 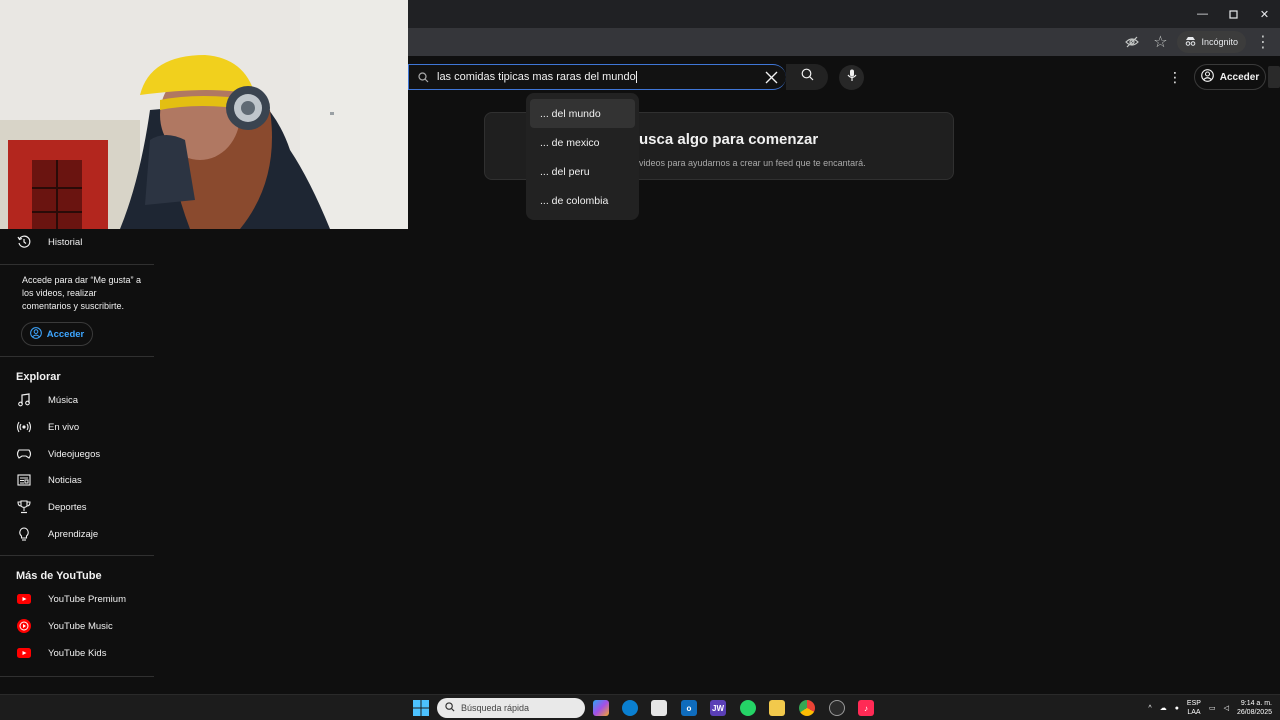 What do you see at coordinates (1149, 708) in the screenshot?
I see `chevron-up-icon: ^` at bounding box center [1149, 708].